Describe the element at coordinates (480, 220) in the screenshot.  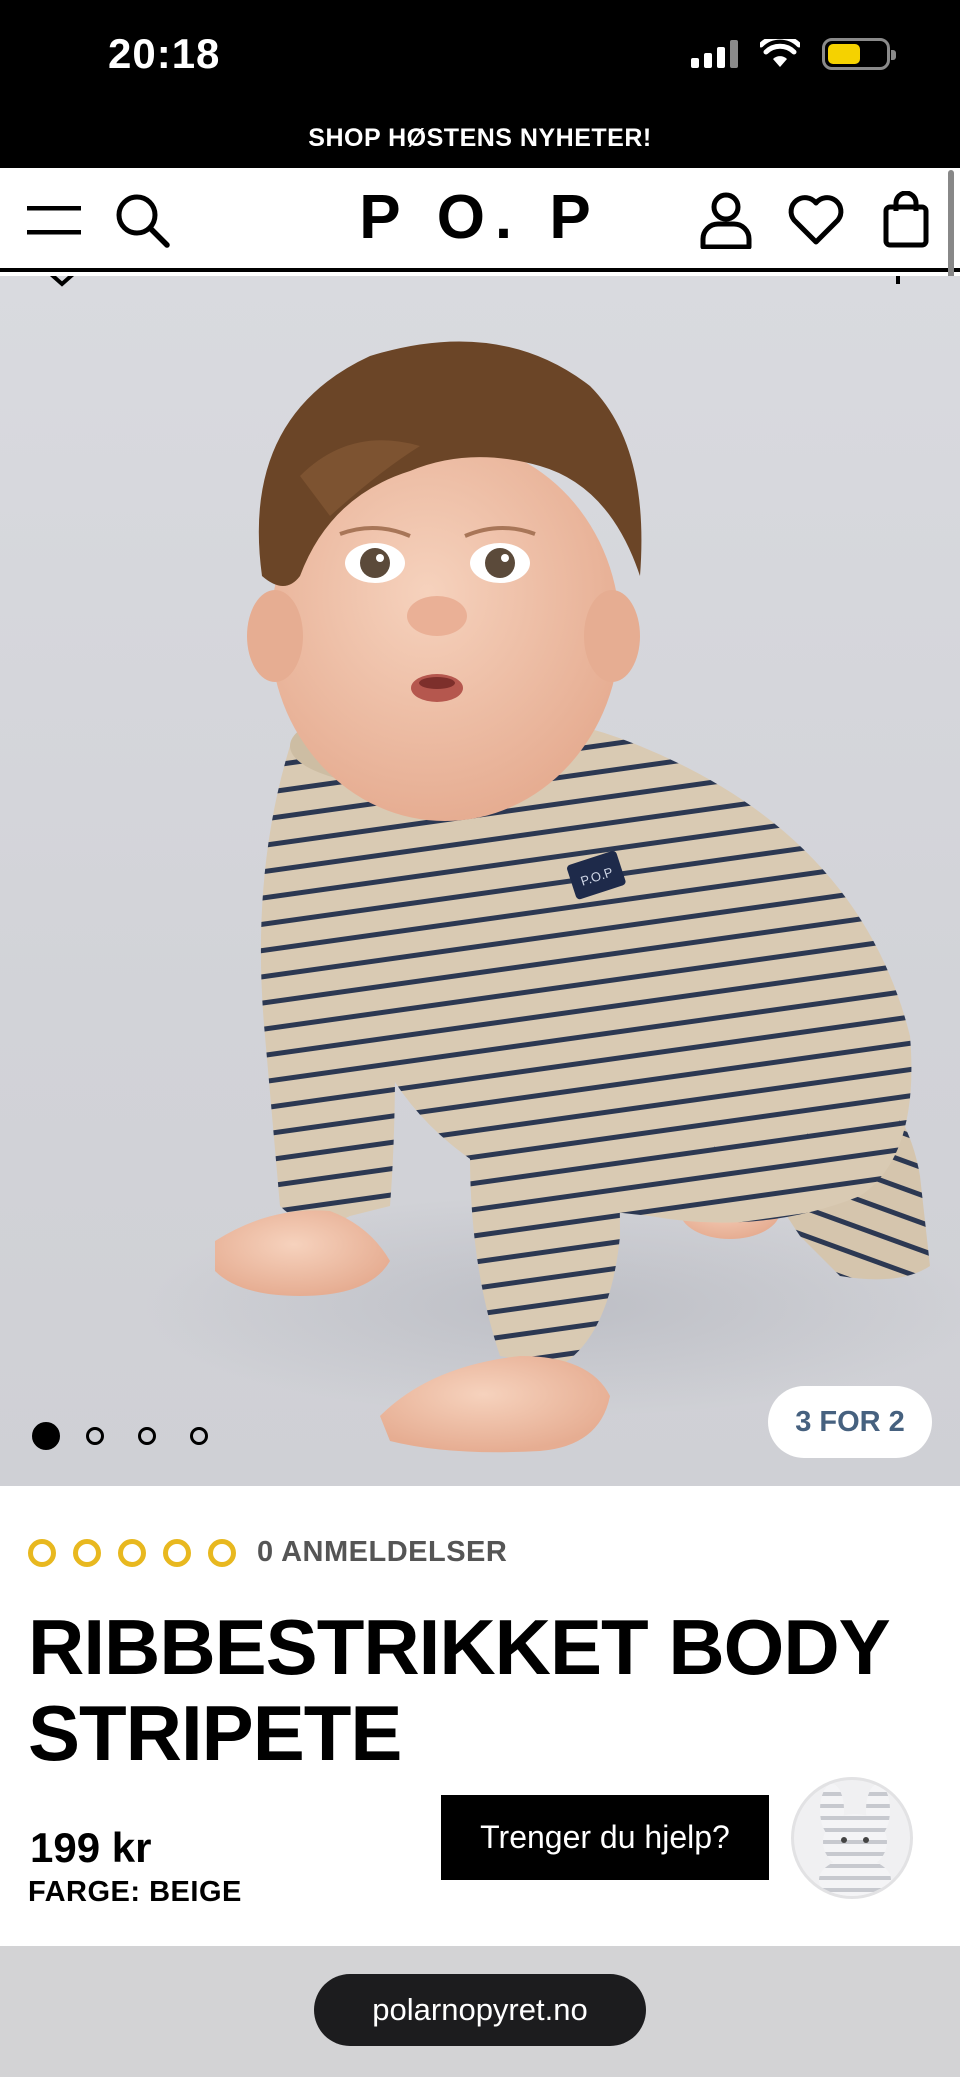
I see `site-header: P O. P` at that location.